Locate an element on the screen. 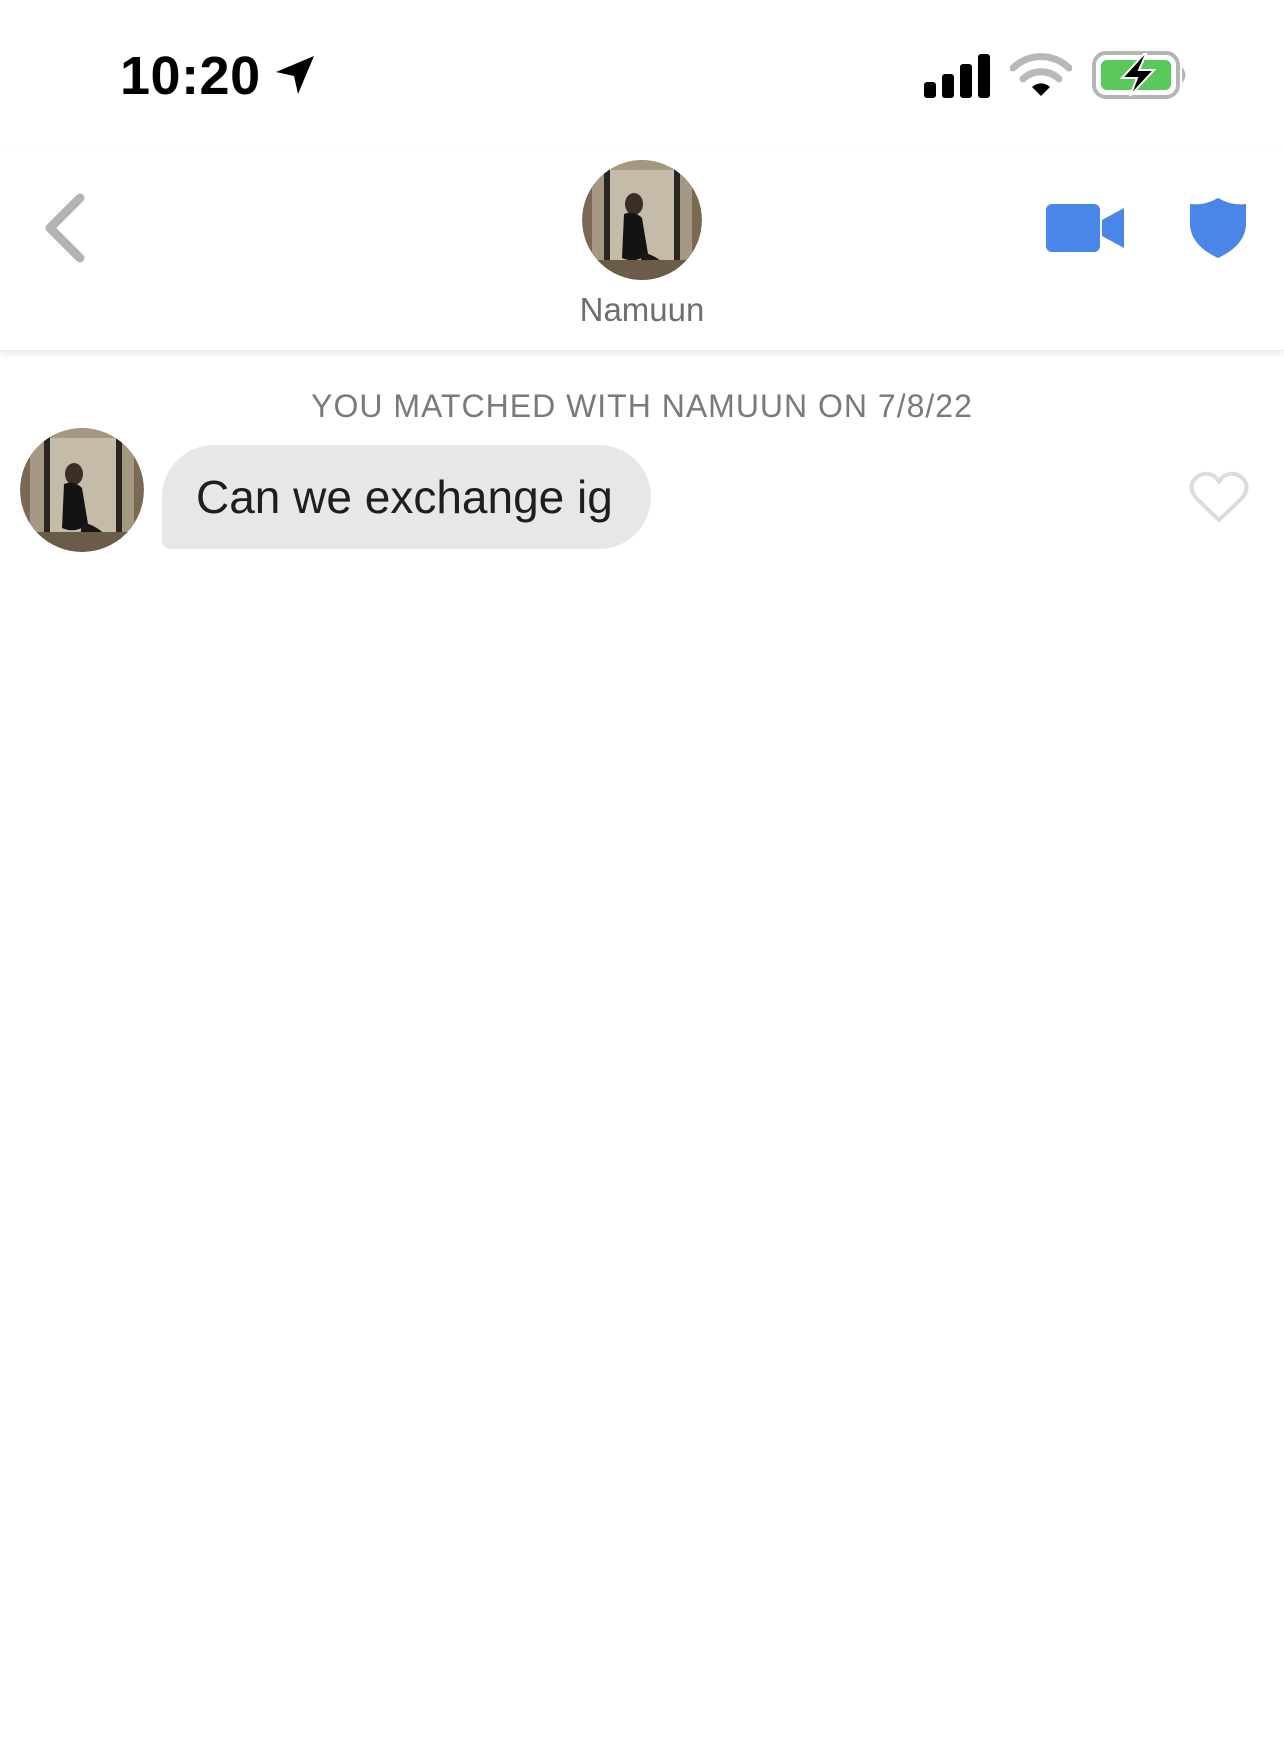  chat-header: Namuun is located at coordinates (642, 250).